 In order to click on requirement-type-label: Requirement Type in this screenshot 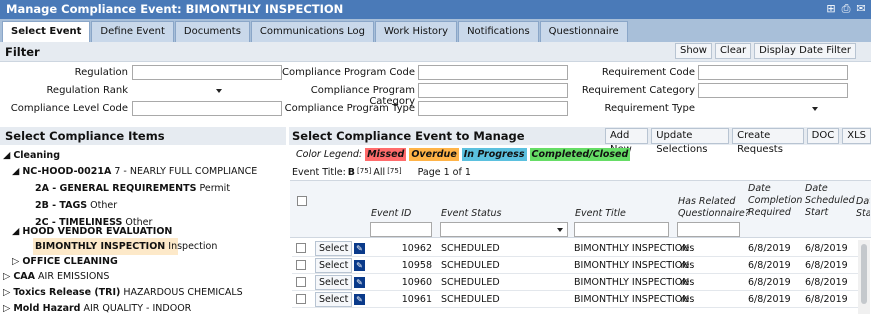, I will do `click(649, 108)`.